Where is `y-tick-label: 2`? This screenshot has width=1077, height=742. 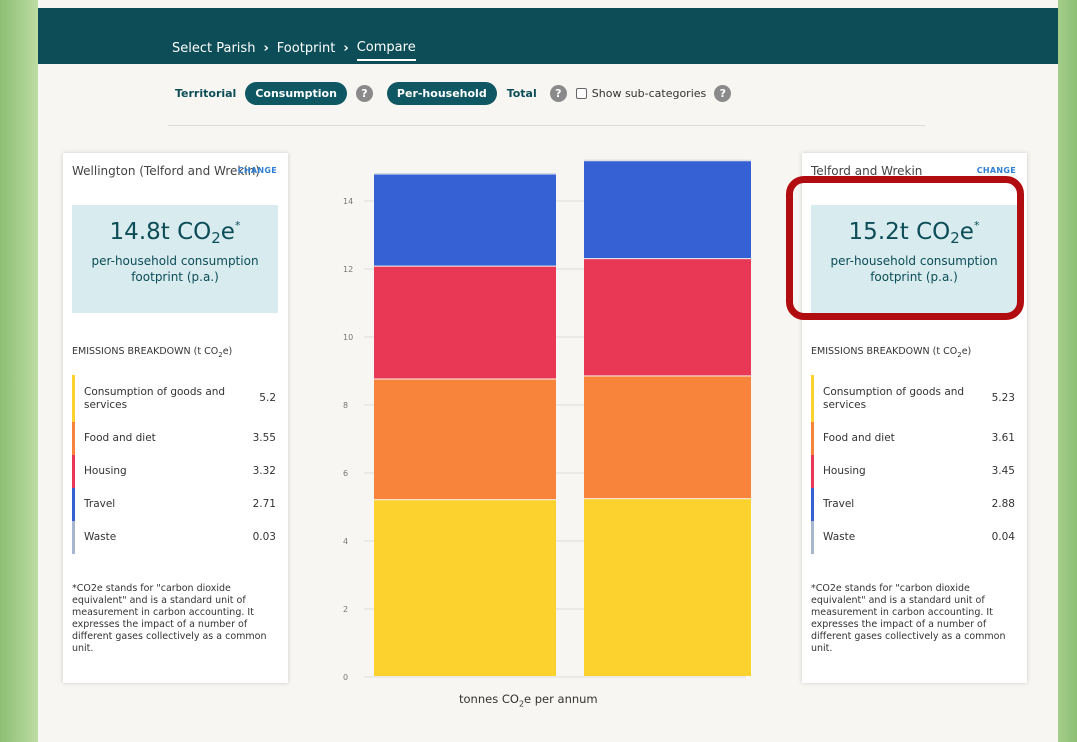
y-tick-label: 2 is located at coordinates (345, 609).